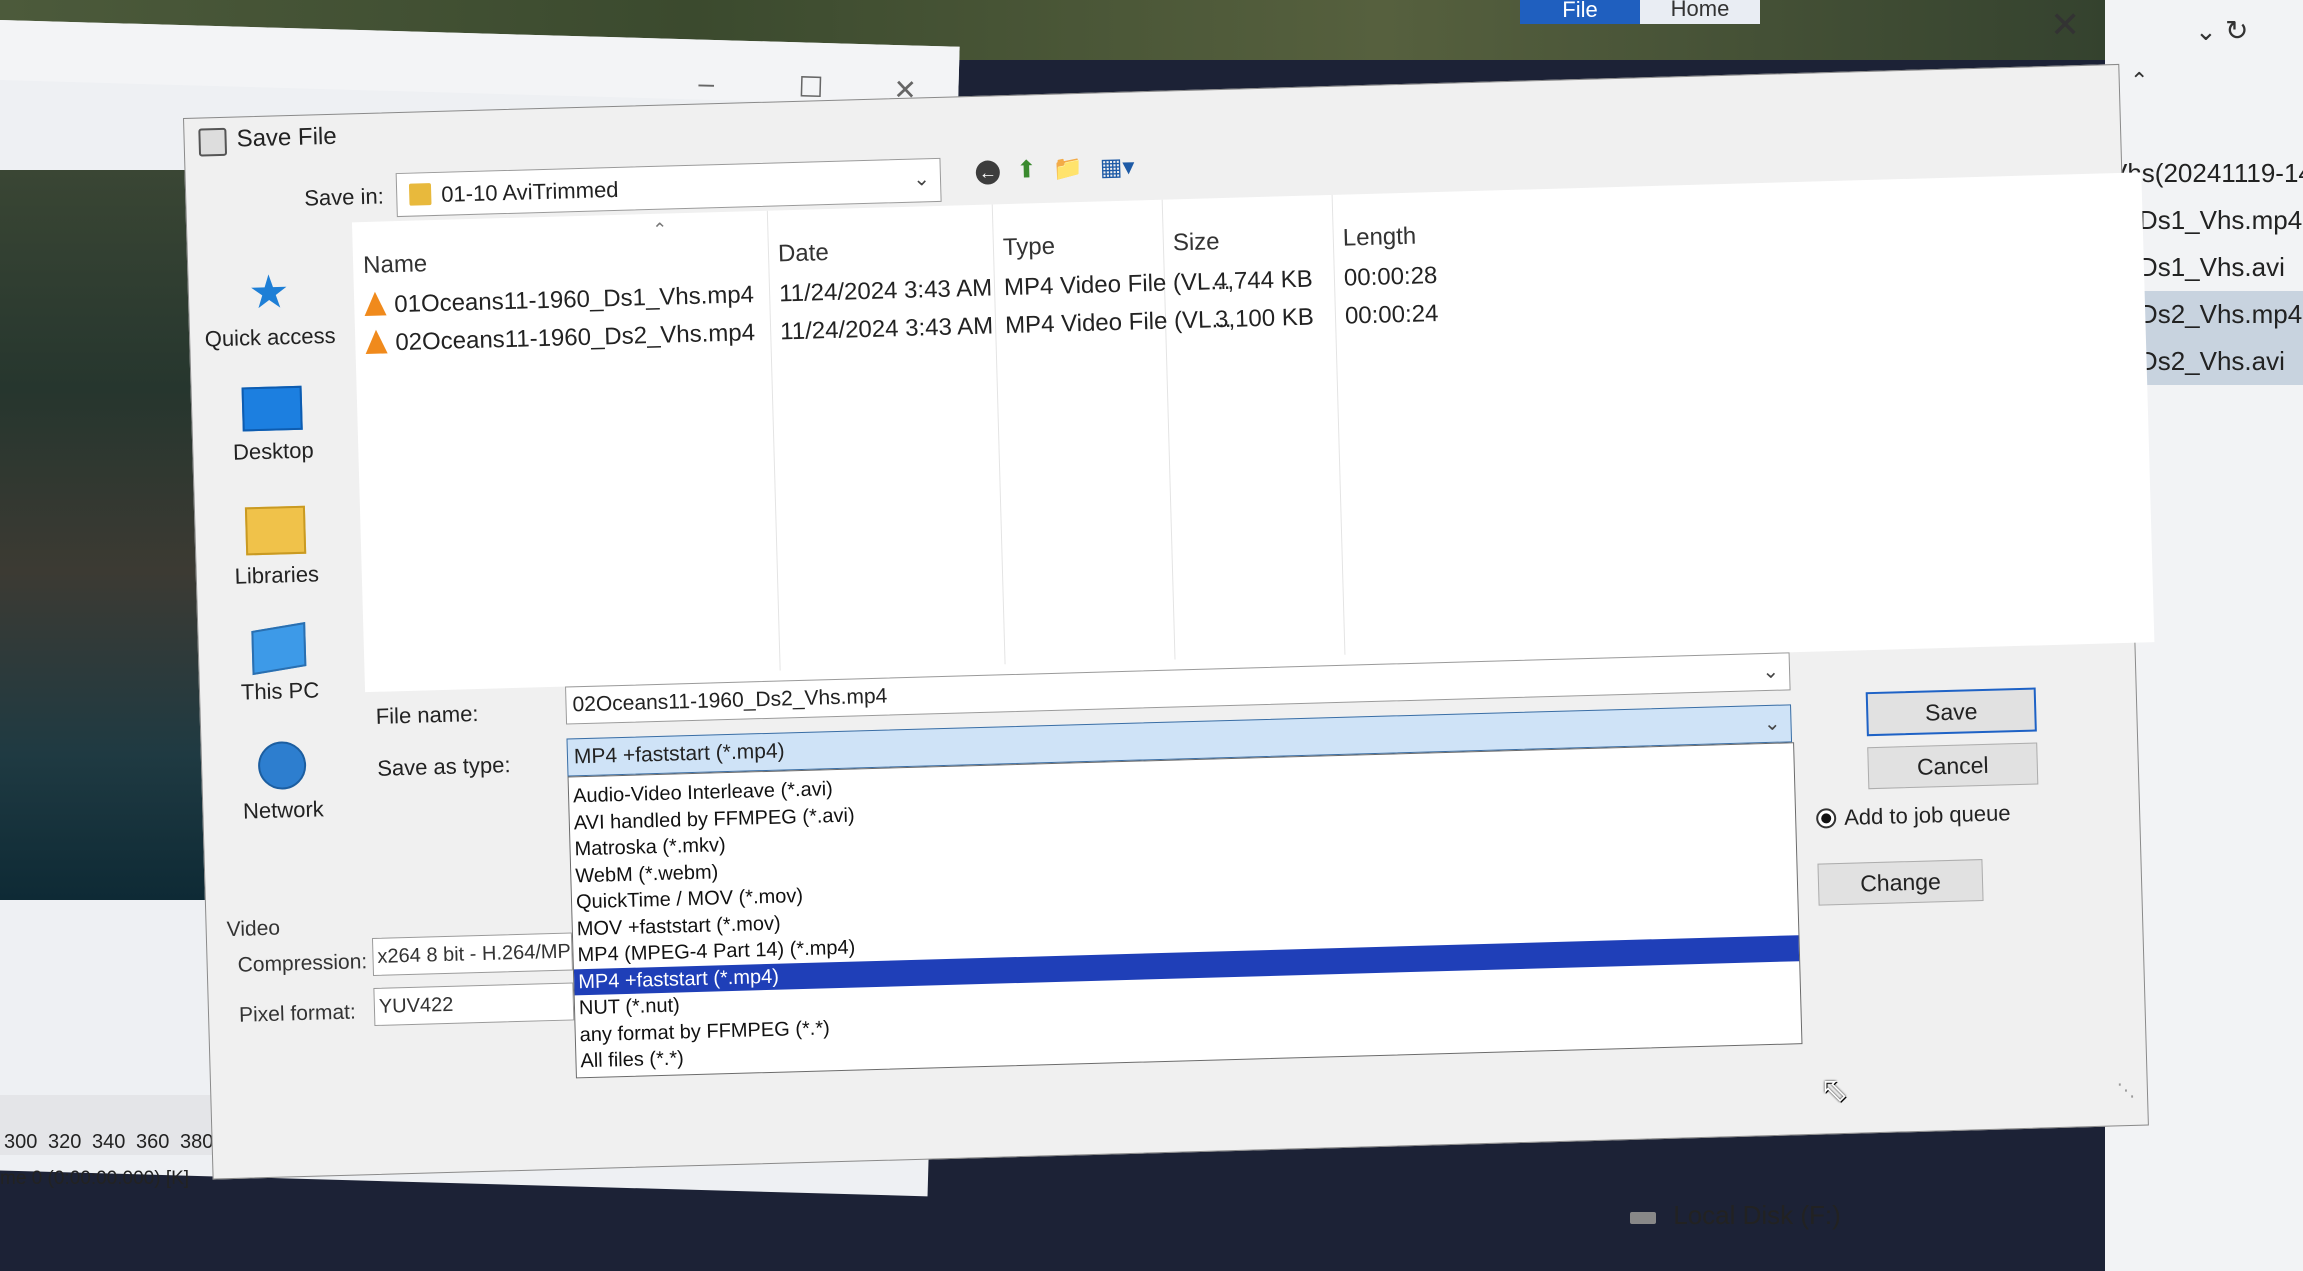 This screenshot has height=1271, width=2303. I want to click on mouse-cursor-icon: ⬁, so click(1834, 1090).